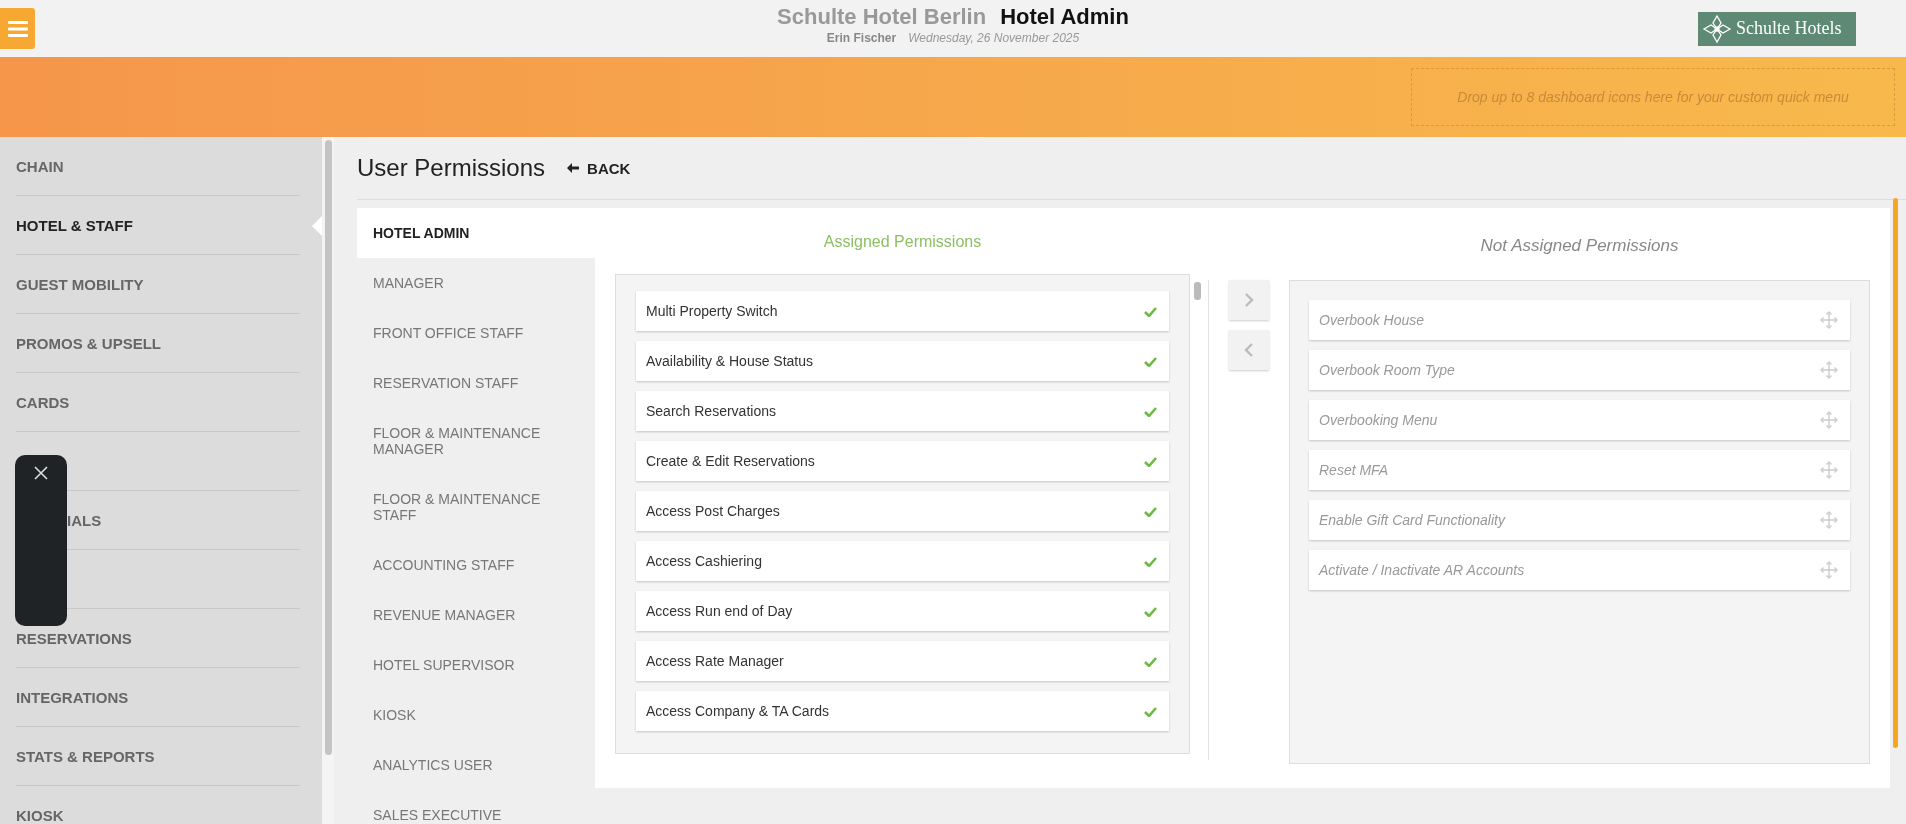 The image size is (1906, 824). I want to click on sidebar-item: HOTEL & STAFF, so click(74, 225).